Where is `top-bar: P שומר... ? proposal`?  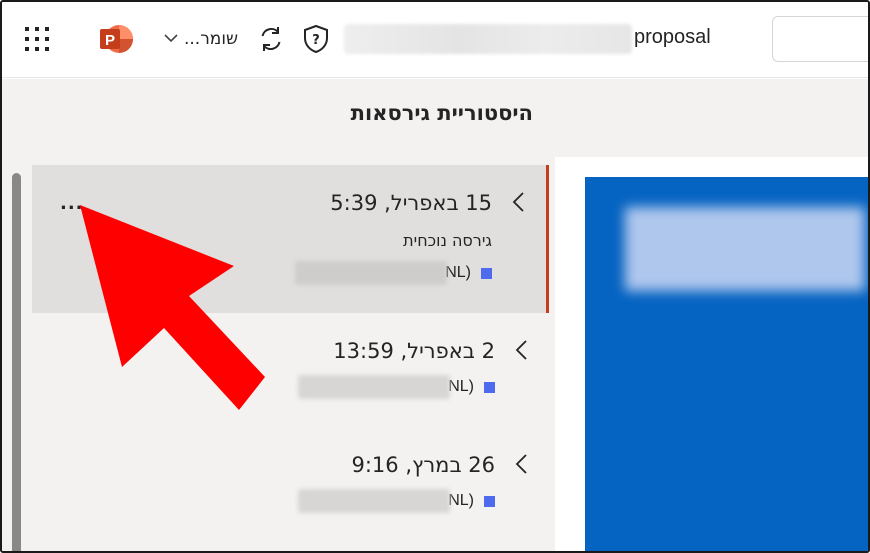 top-bar: P שומר... ? proposal is located at coordinates (435, 40).